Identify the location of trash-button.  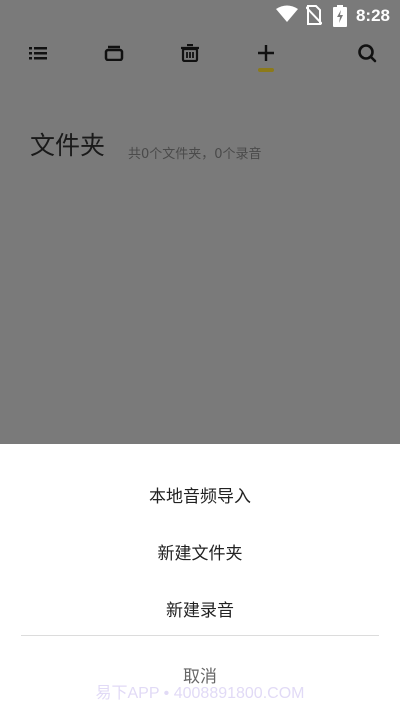
(190, 55).